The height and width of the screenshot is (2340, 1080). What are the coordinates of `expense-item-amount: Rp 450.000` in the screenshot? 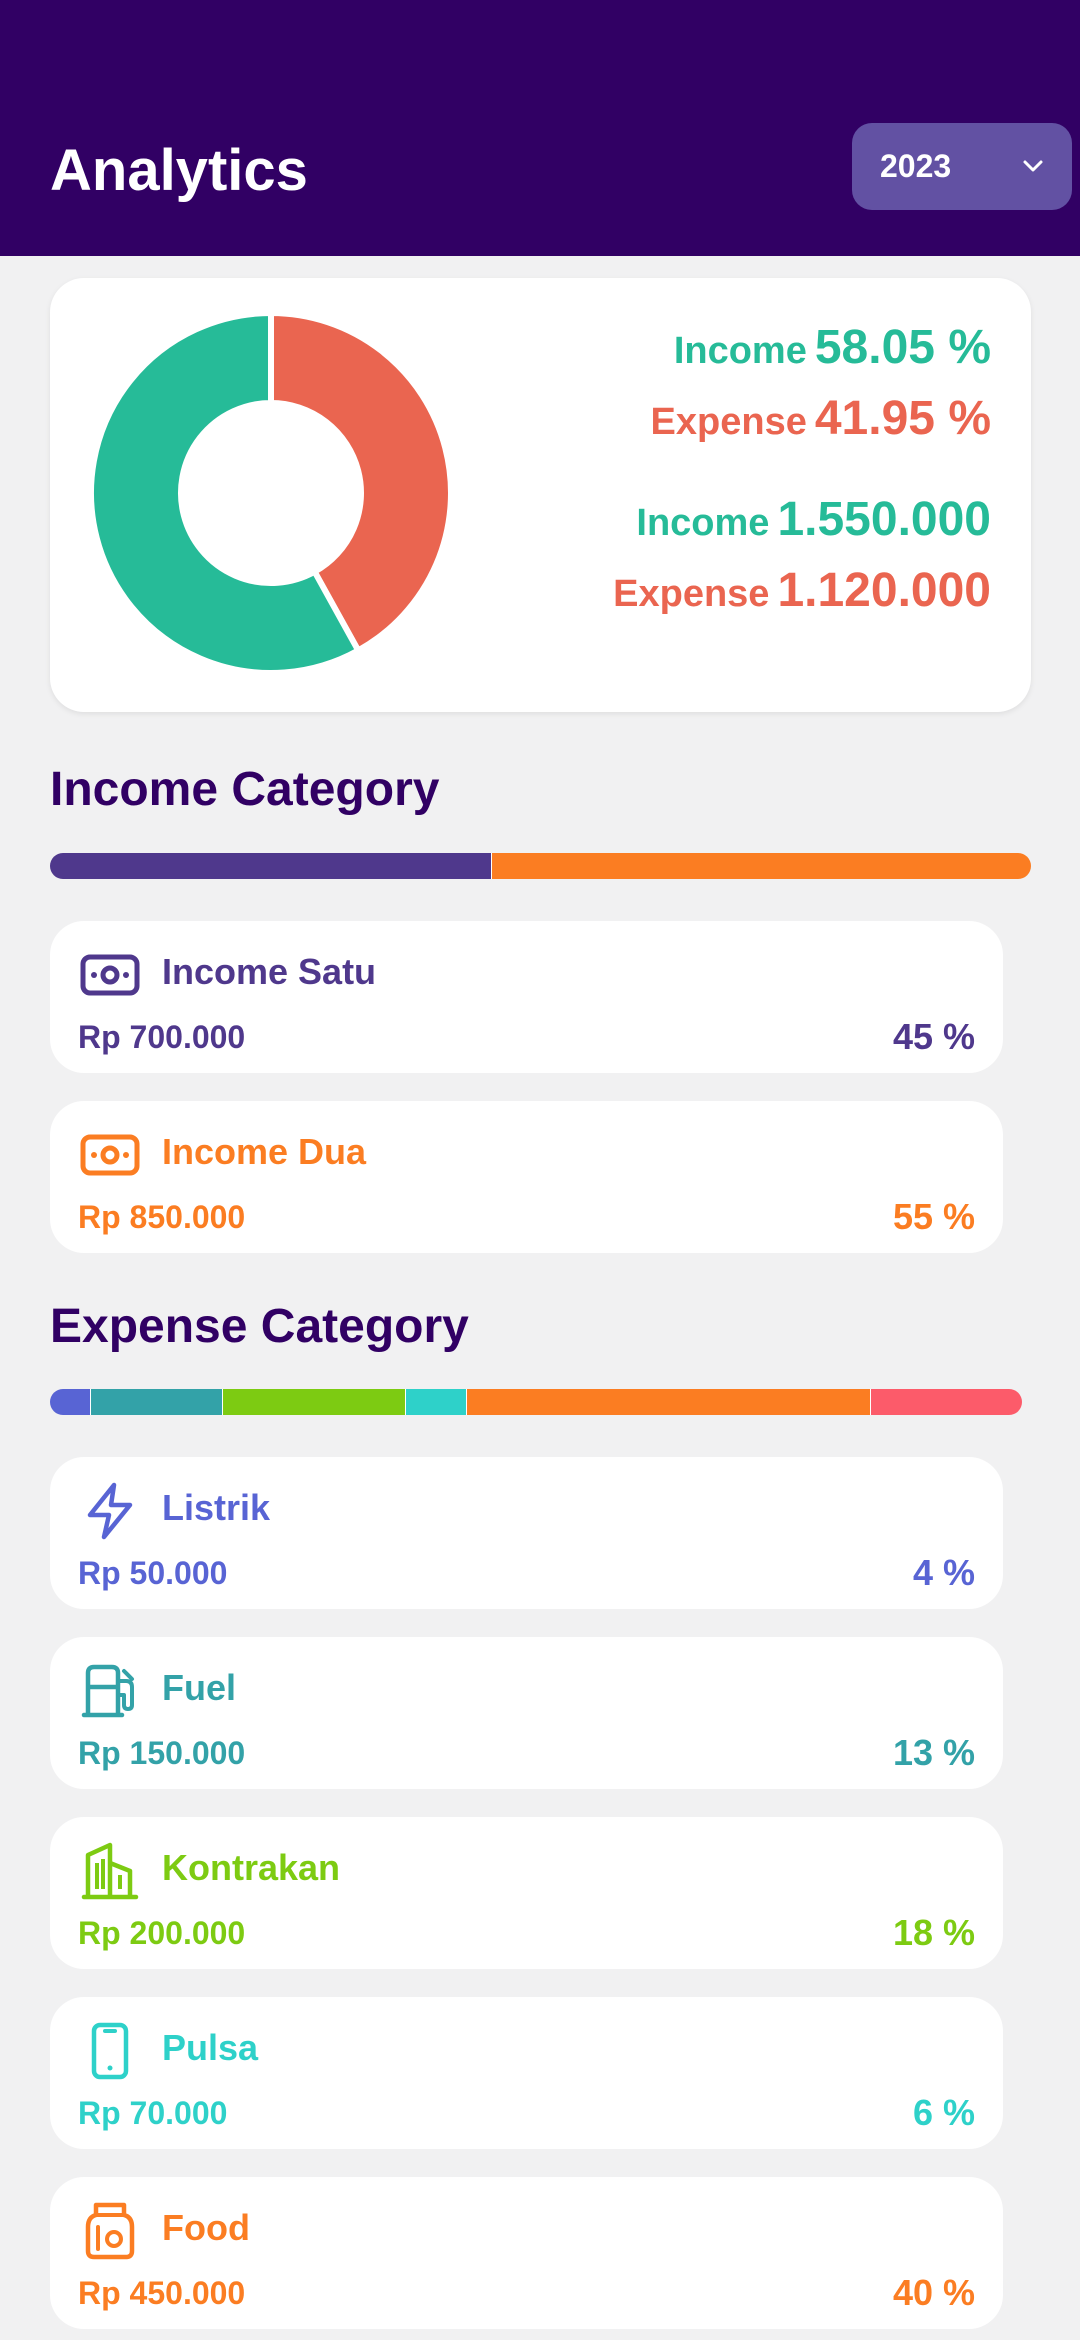 It's located at (162, 2293).